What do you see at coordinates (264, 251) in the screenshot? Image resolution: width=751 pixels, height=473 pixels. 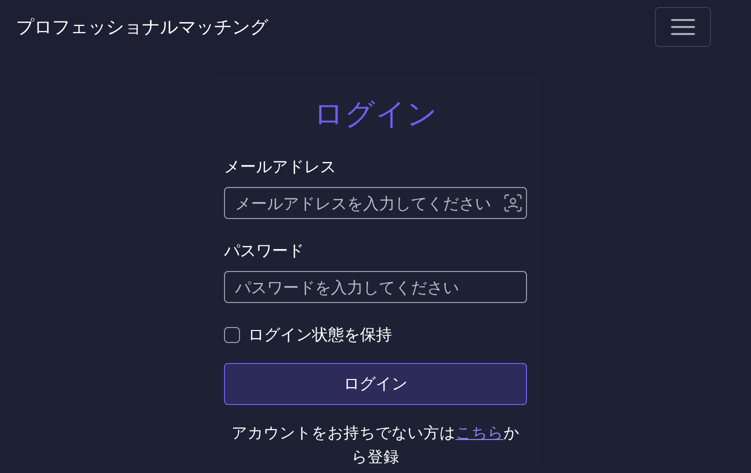 I see `password-label: パスワード` at bounding box center [264, 251].